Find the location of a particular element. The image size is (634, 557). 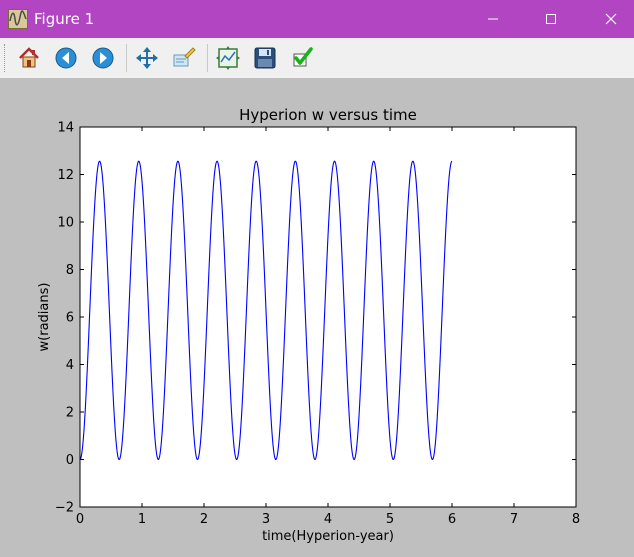

arrow-left-icon is located at coordinates (66, 58).